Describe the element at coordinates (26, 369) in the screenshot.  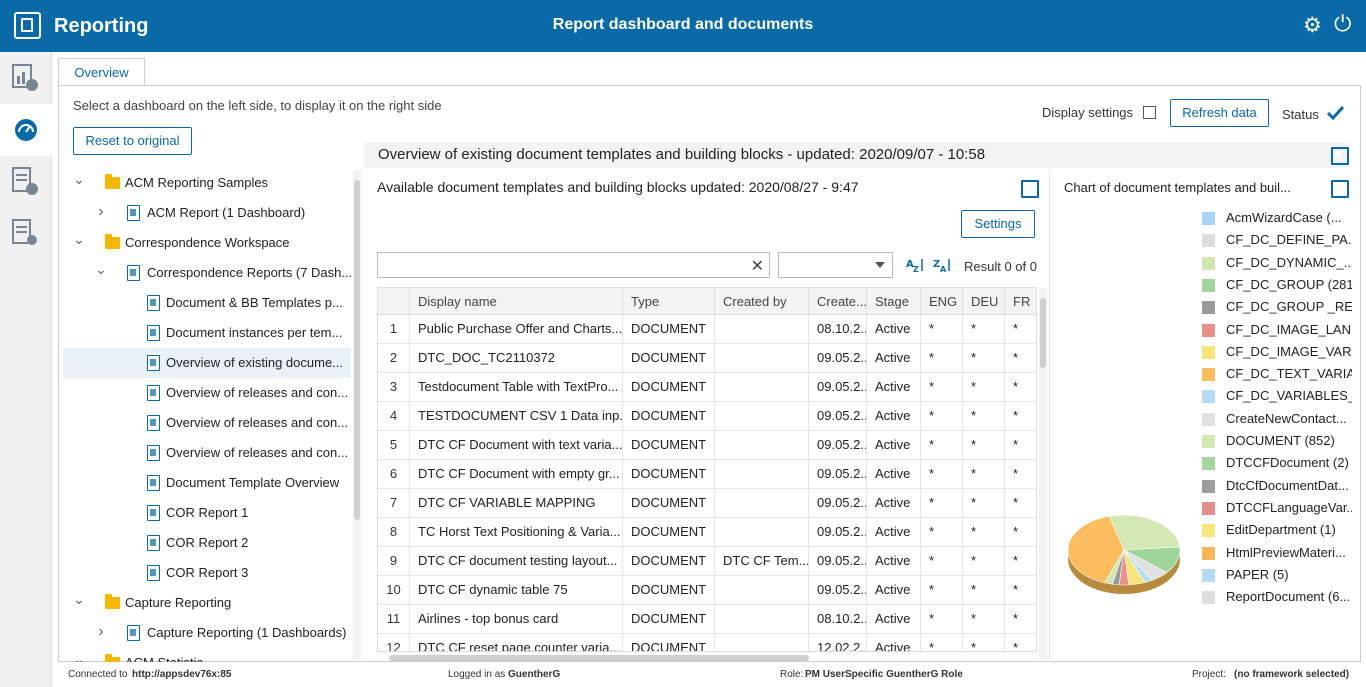
I see `side-rail` at that location.